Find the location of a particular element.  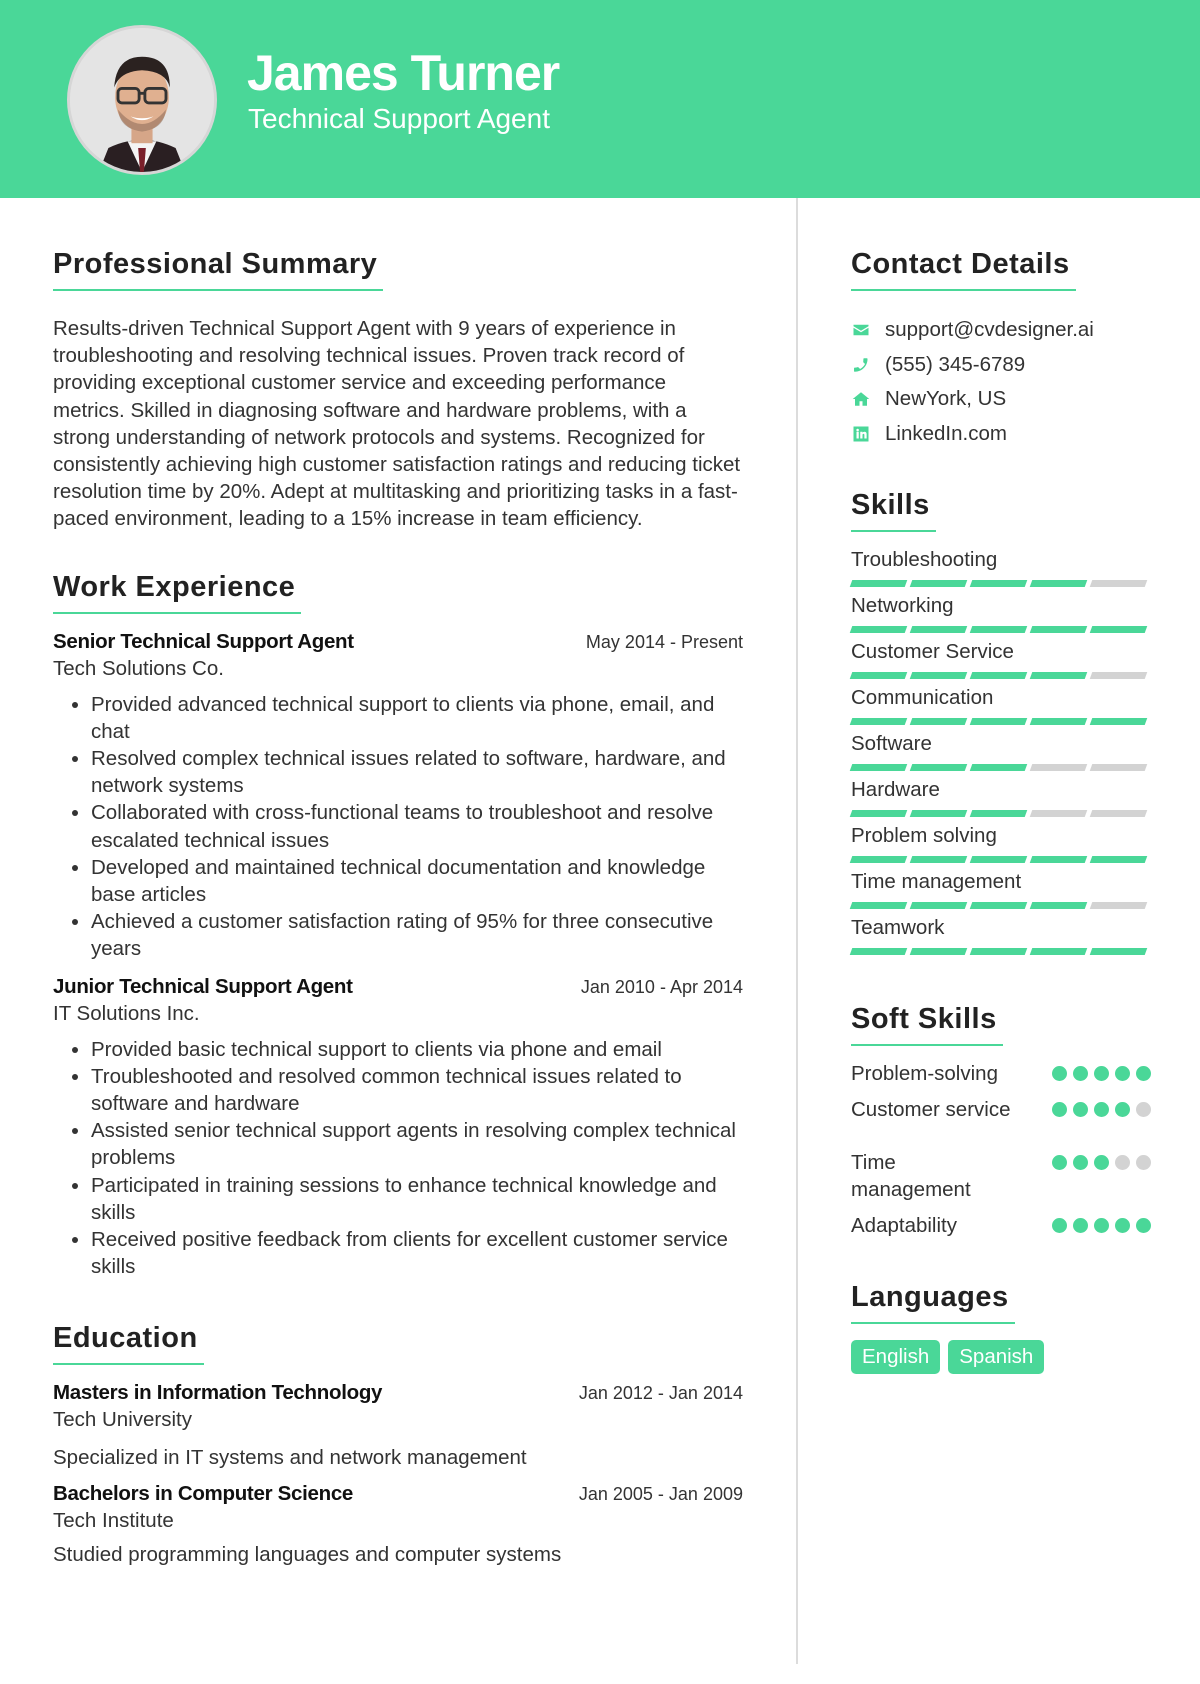

skills-heading: Skills is located at coordinates (893, 510).